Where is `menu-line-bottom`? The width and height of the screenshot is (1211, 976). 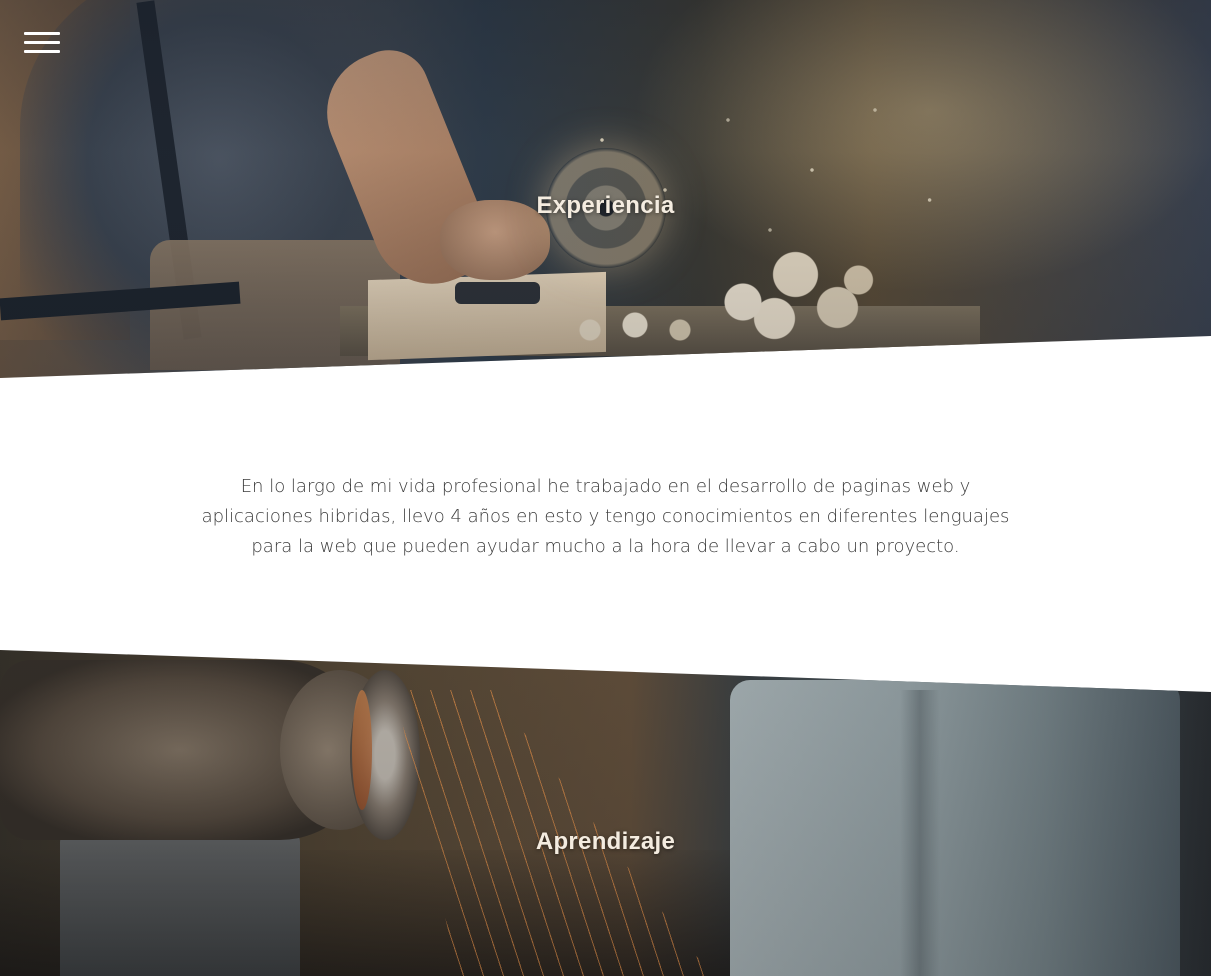 menu-line-bottom is located at coordinates (42, 51).